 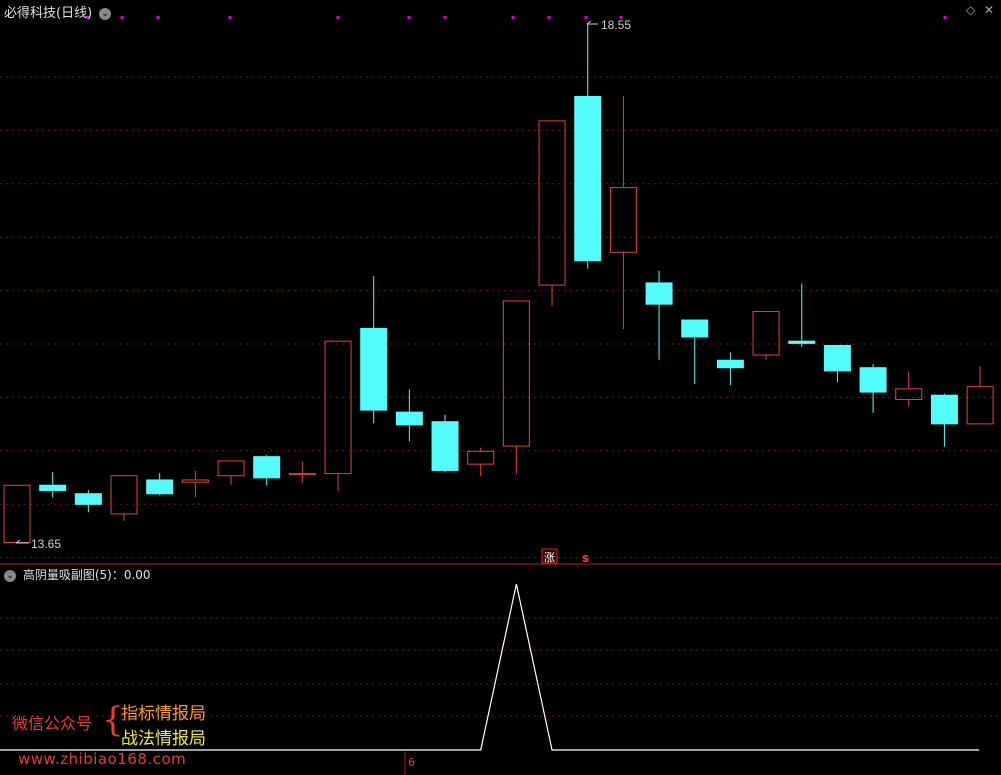 What do you see at coordinates (52, 723) in the screenshot?
I see `watermark-left: 微信公众号` at bounding box center [52, 723].